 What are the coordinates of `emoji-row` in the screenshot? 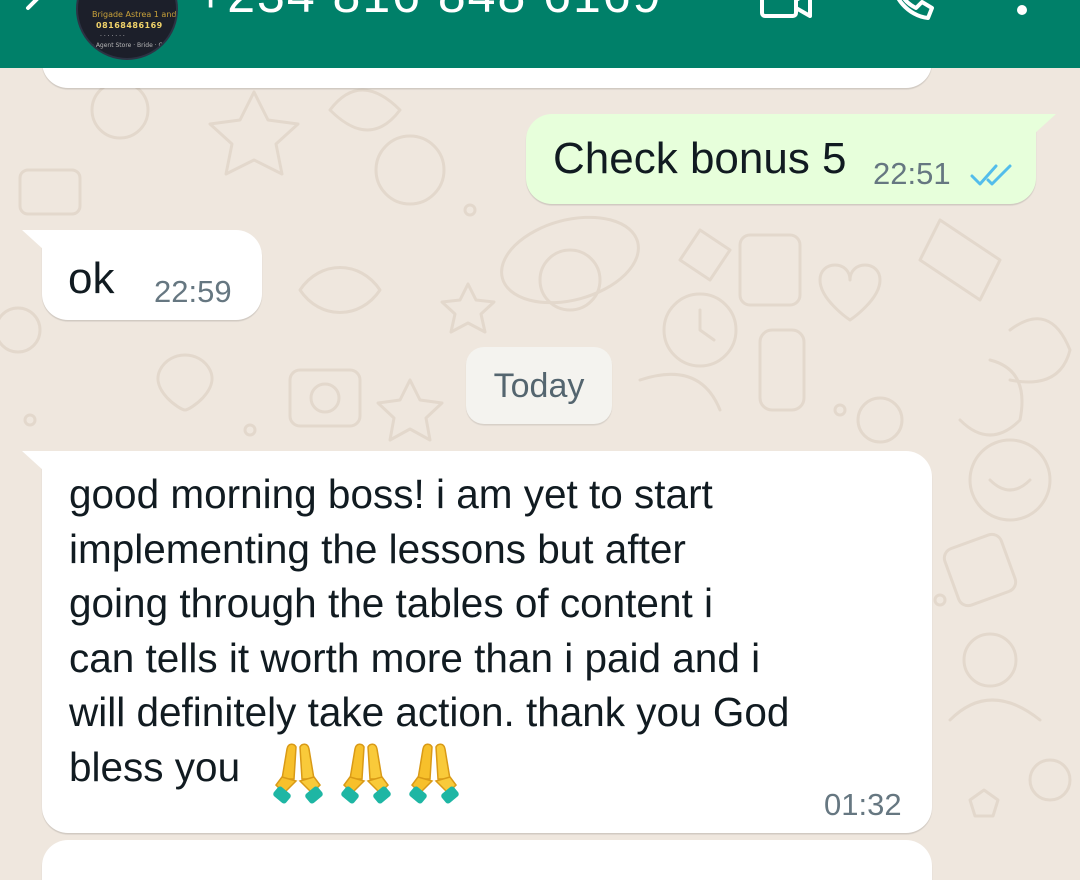 It's located at (370, 774).